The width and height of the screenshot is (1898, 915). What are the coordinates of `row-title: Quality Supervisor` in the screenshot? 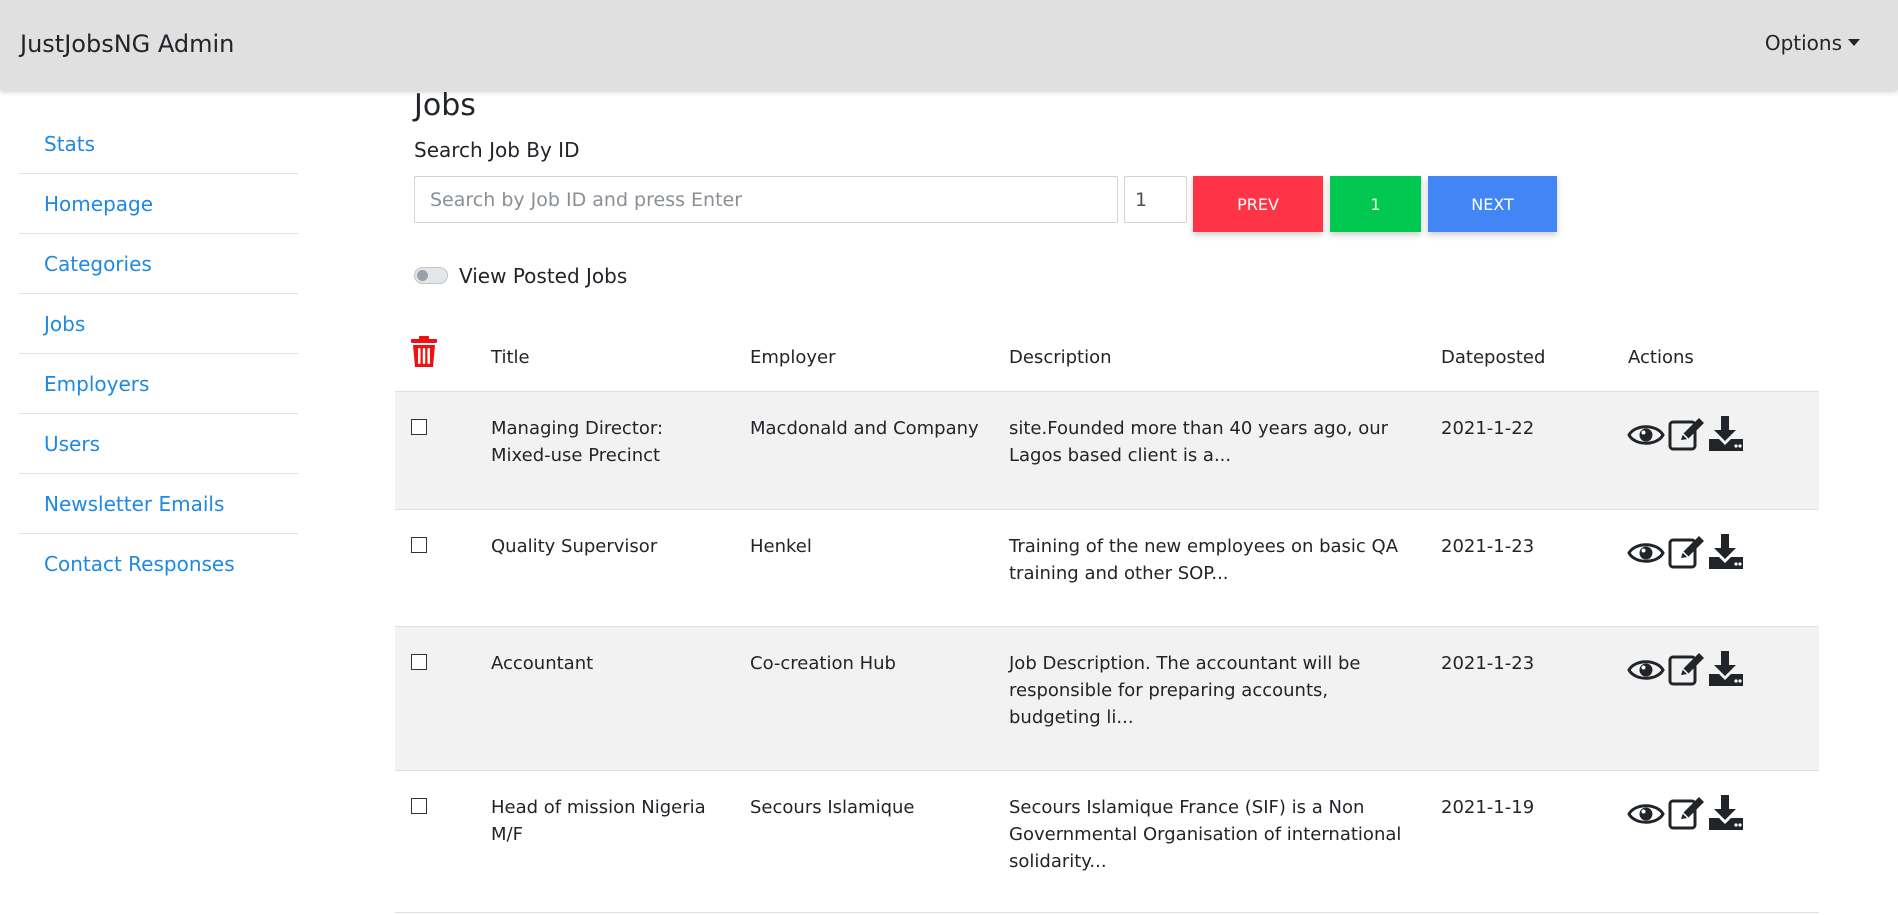 It's located at (574, 546).